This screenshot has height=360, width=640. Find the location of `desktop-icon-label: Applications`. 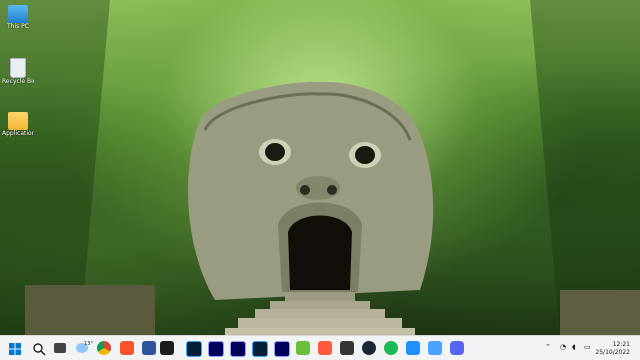

desktop-icon-label: Applications is located at coordinates (18, 133).